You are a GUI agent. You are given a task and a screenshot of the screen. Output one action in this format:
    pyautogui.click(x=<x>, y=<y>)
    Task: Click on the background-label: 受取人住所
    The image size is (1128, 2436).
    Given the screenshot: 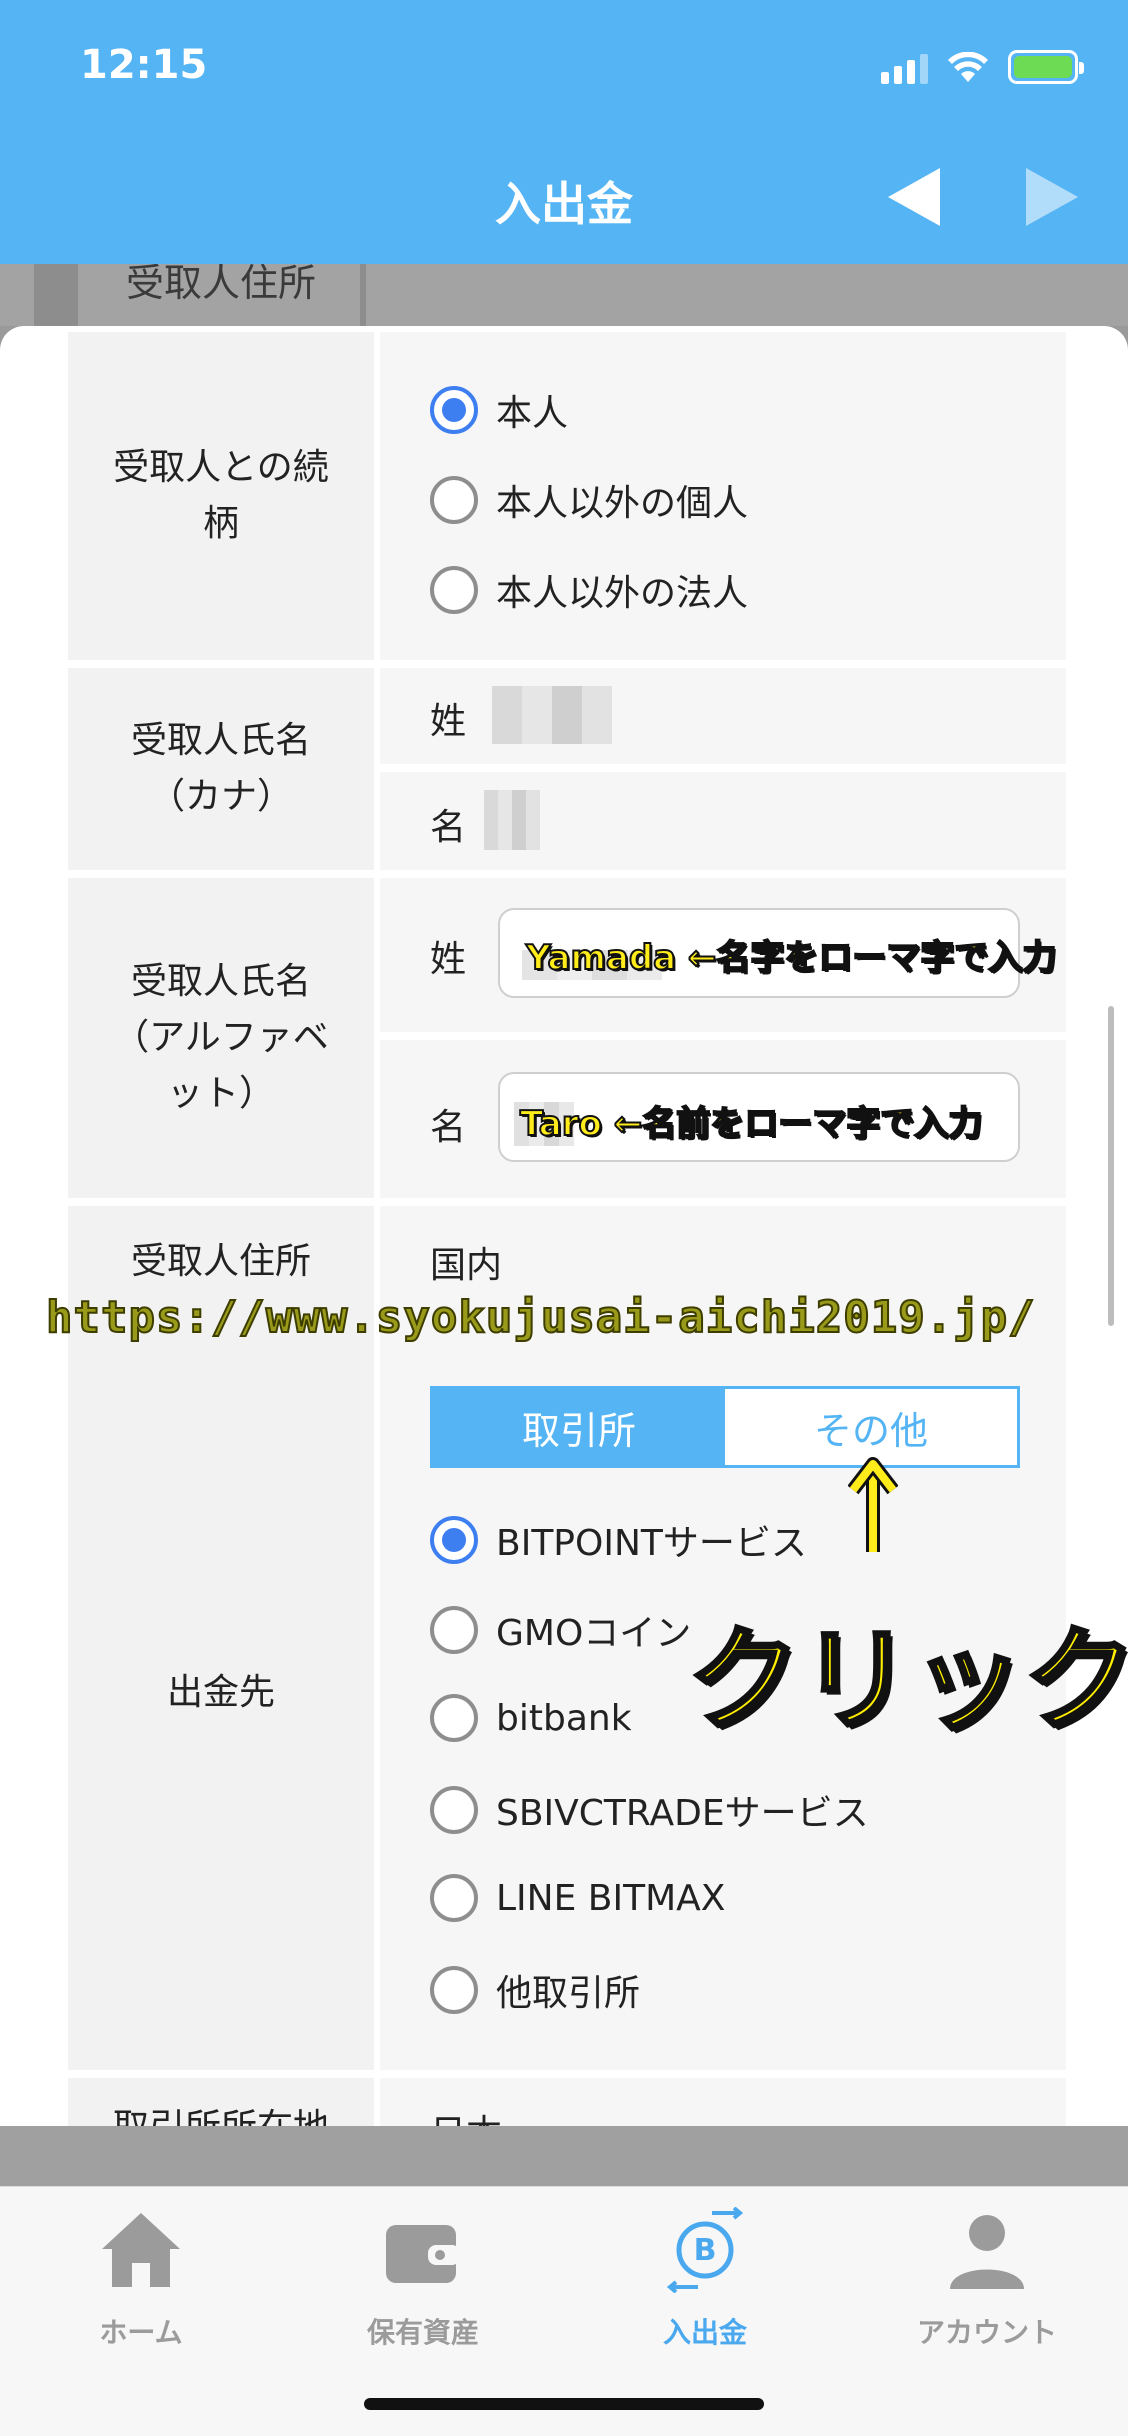 What is the action you would take?
    pyautogui.click(x=221, y=284)
    